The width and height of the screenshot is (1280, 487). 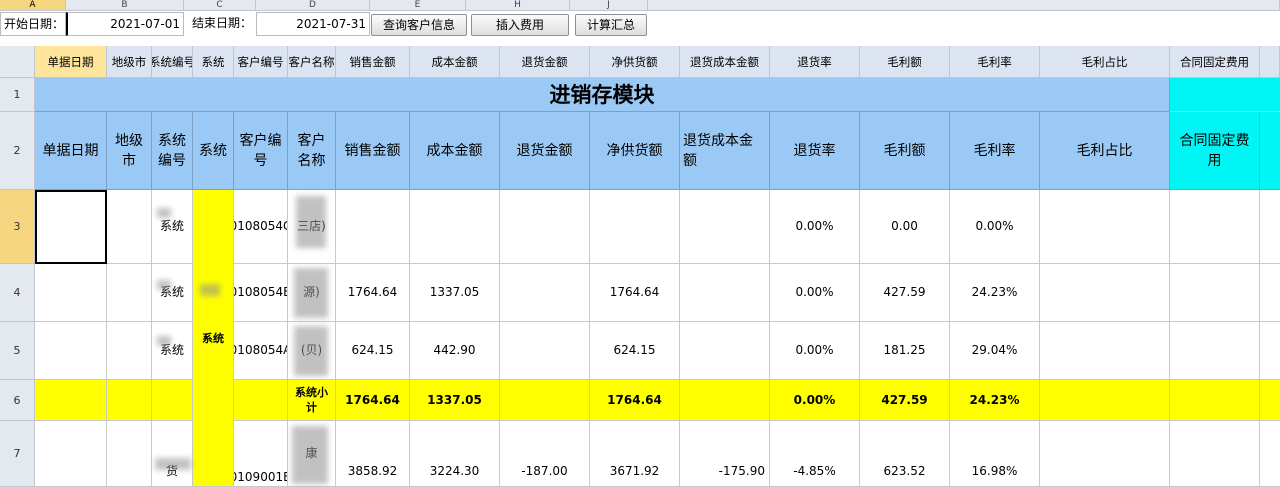 What do you see at coordinates (261, 293) in the screenshot?
I see `cell-cust-code: 0108054B` at bounding box center [261, 293].